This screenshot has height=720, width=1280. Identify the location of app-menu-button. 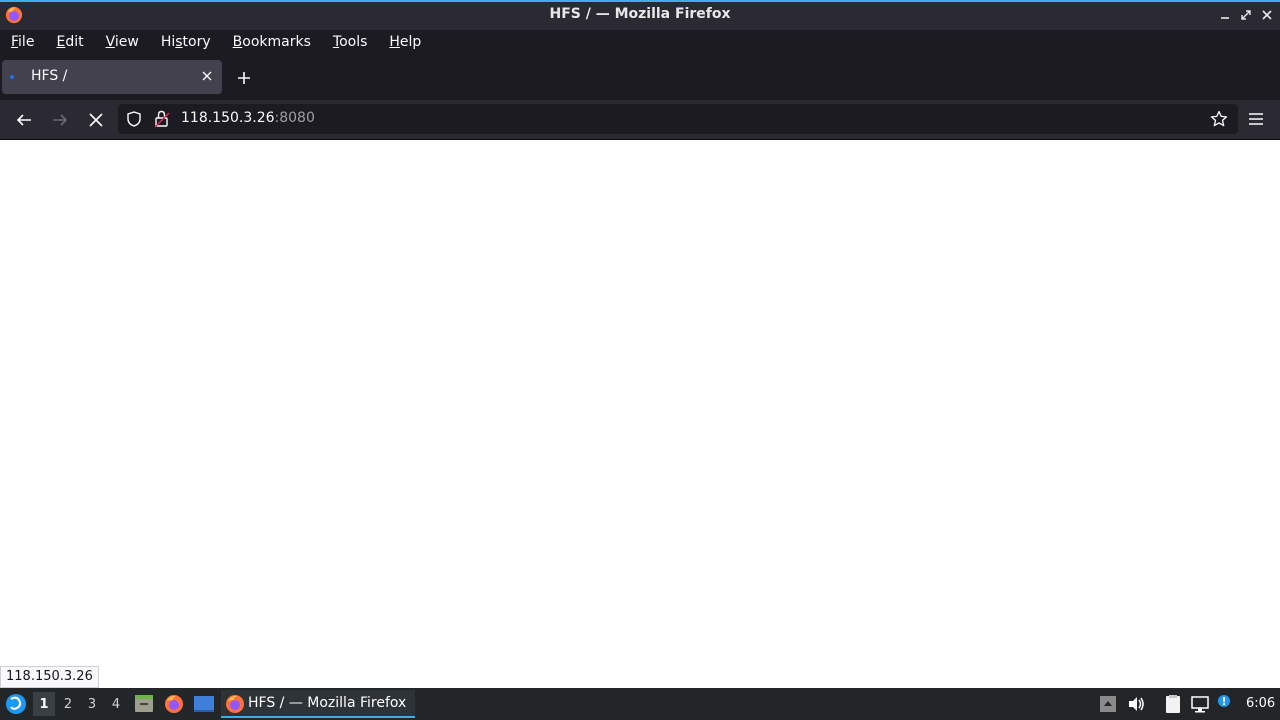
(1256, 119).